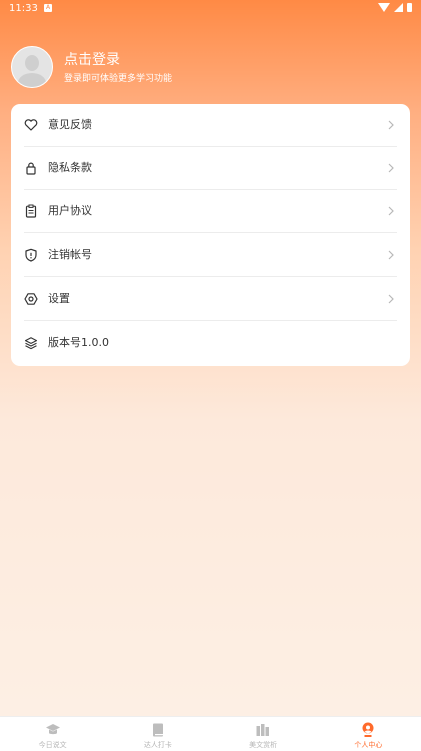 The width and height of the screenshot is (421, 751). What do you see at coordinates (70, 124) in the screenshot?
I see `menu-item-label: 意见反馈` at bounding box center [70, 124].